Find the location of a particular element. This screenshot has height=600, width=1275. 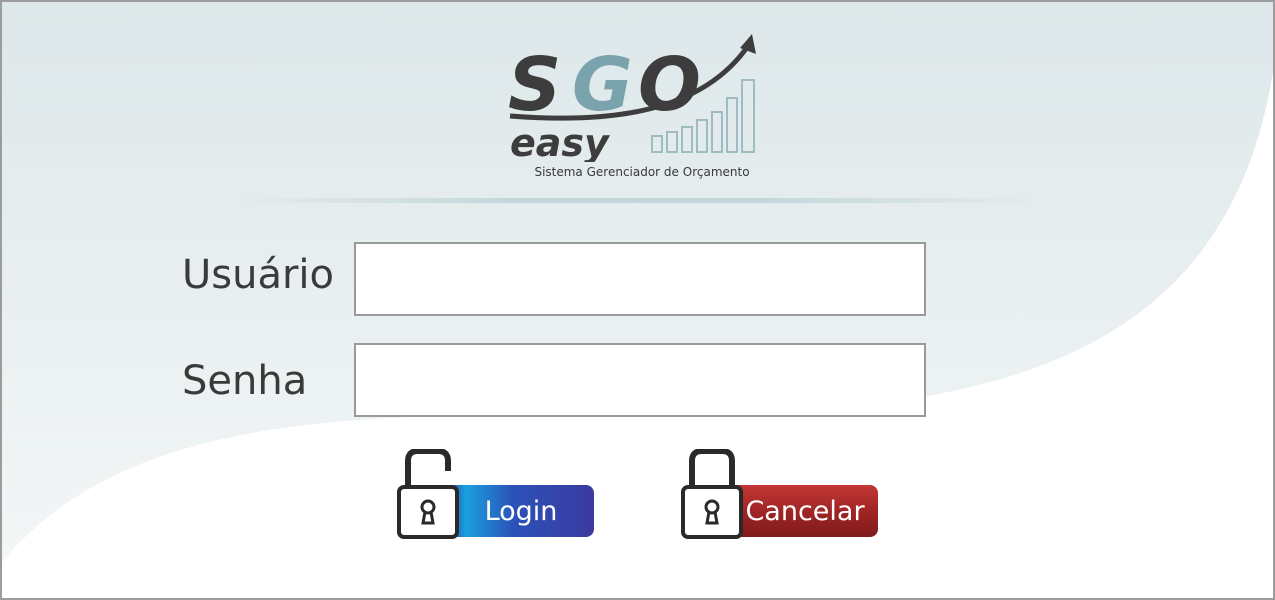

login-label: Login is located at coordinates (521, 511).